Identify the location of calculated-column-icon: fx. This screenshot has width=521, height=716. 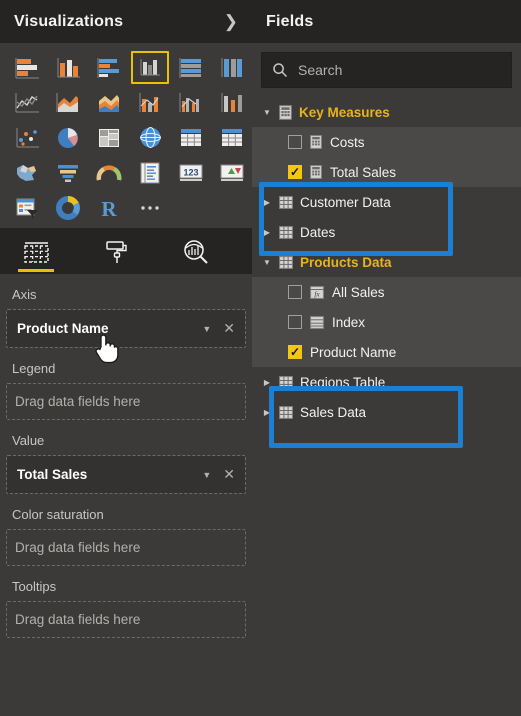
(317, 292).